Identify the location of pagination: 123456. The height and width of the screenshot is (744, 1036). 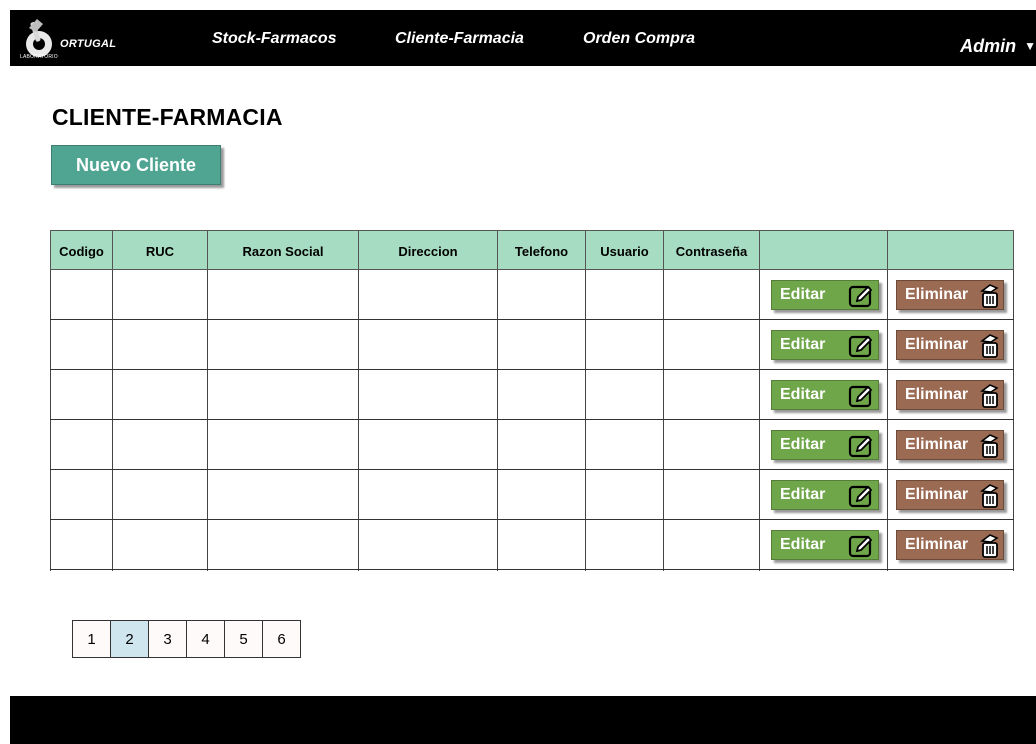
(186, 639).